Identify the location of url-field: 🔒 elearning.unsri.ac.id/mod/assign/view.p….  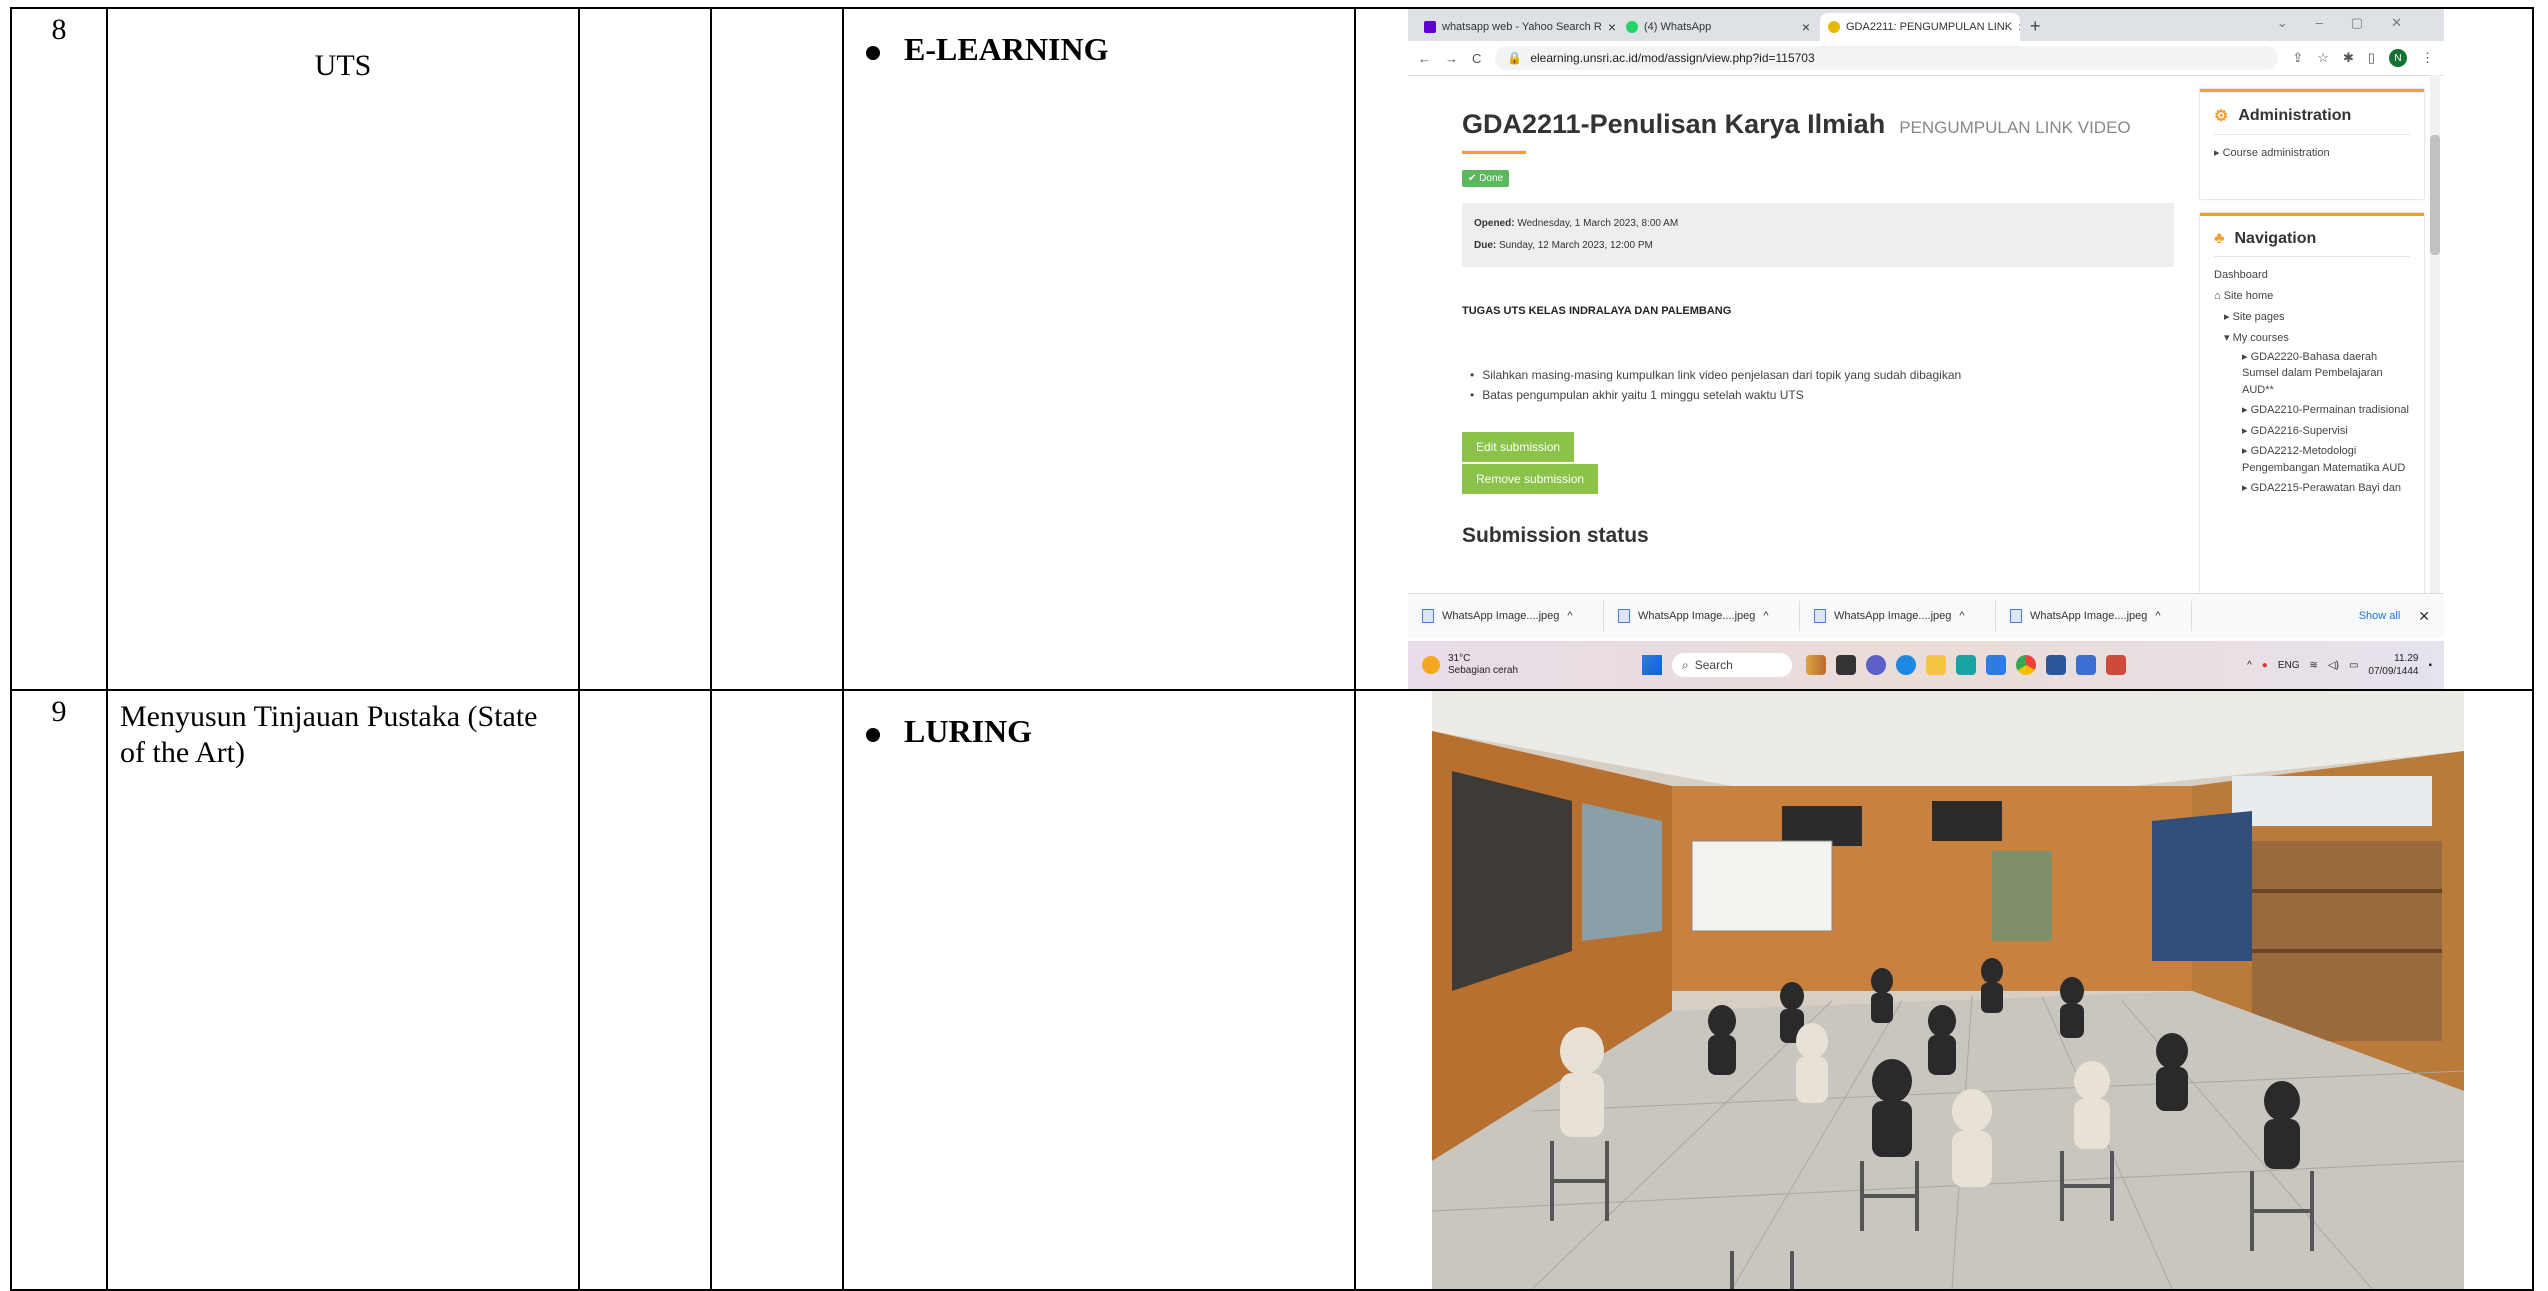
(1887, 58).